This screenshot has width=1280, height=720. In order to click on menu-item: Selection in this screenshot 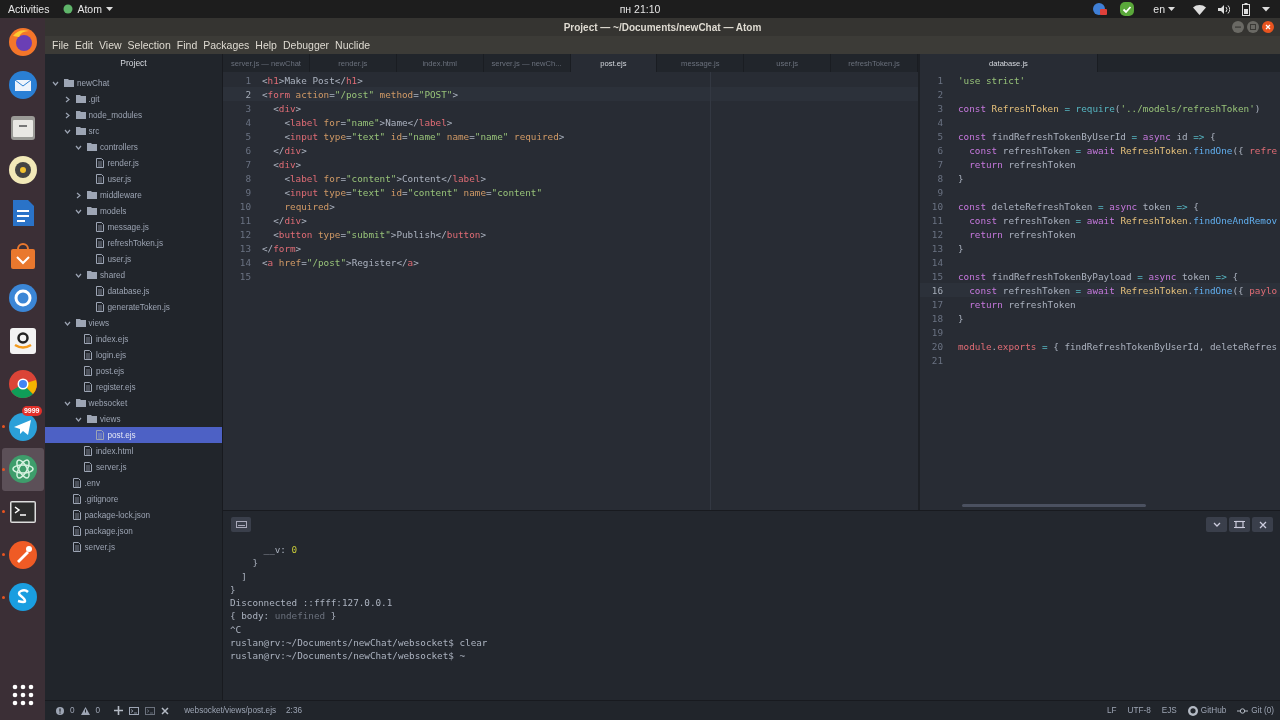, I will do `click(149, 45)`.